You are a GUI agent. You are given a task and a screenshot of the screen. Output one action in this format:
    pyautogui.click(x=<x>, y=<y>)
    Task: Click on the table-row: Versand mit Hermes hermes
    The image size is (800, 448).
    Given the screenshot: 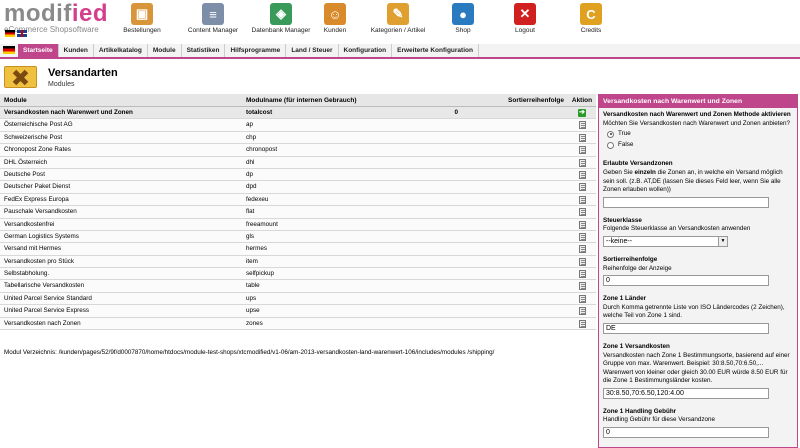 What is the action you would take?
    pyautogui.click(x=298, y=249)
    